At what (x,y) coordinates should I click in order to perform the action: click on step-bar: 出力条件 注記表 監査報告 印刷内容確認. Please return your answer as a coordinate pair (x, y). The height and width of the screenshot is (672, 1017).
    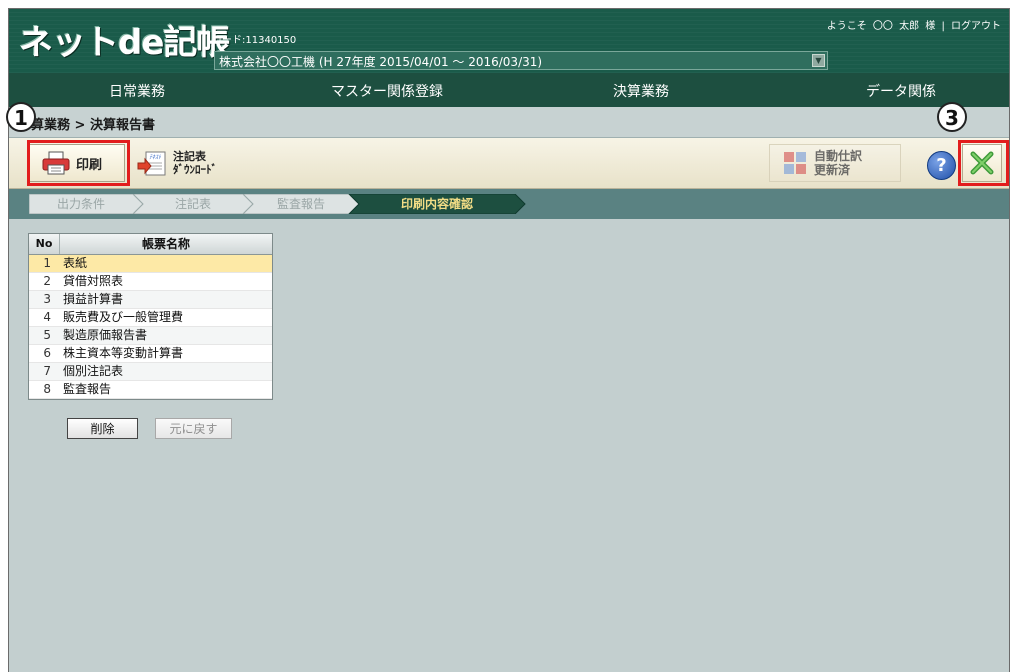
    Looking at the image, I should click on (509, 204).